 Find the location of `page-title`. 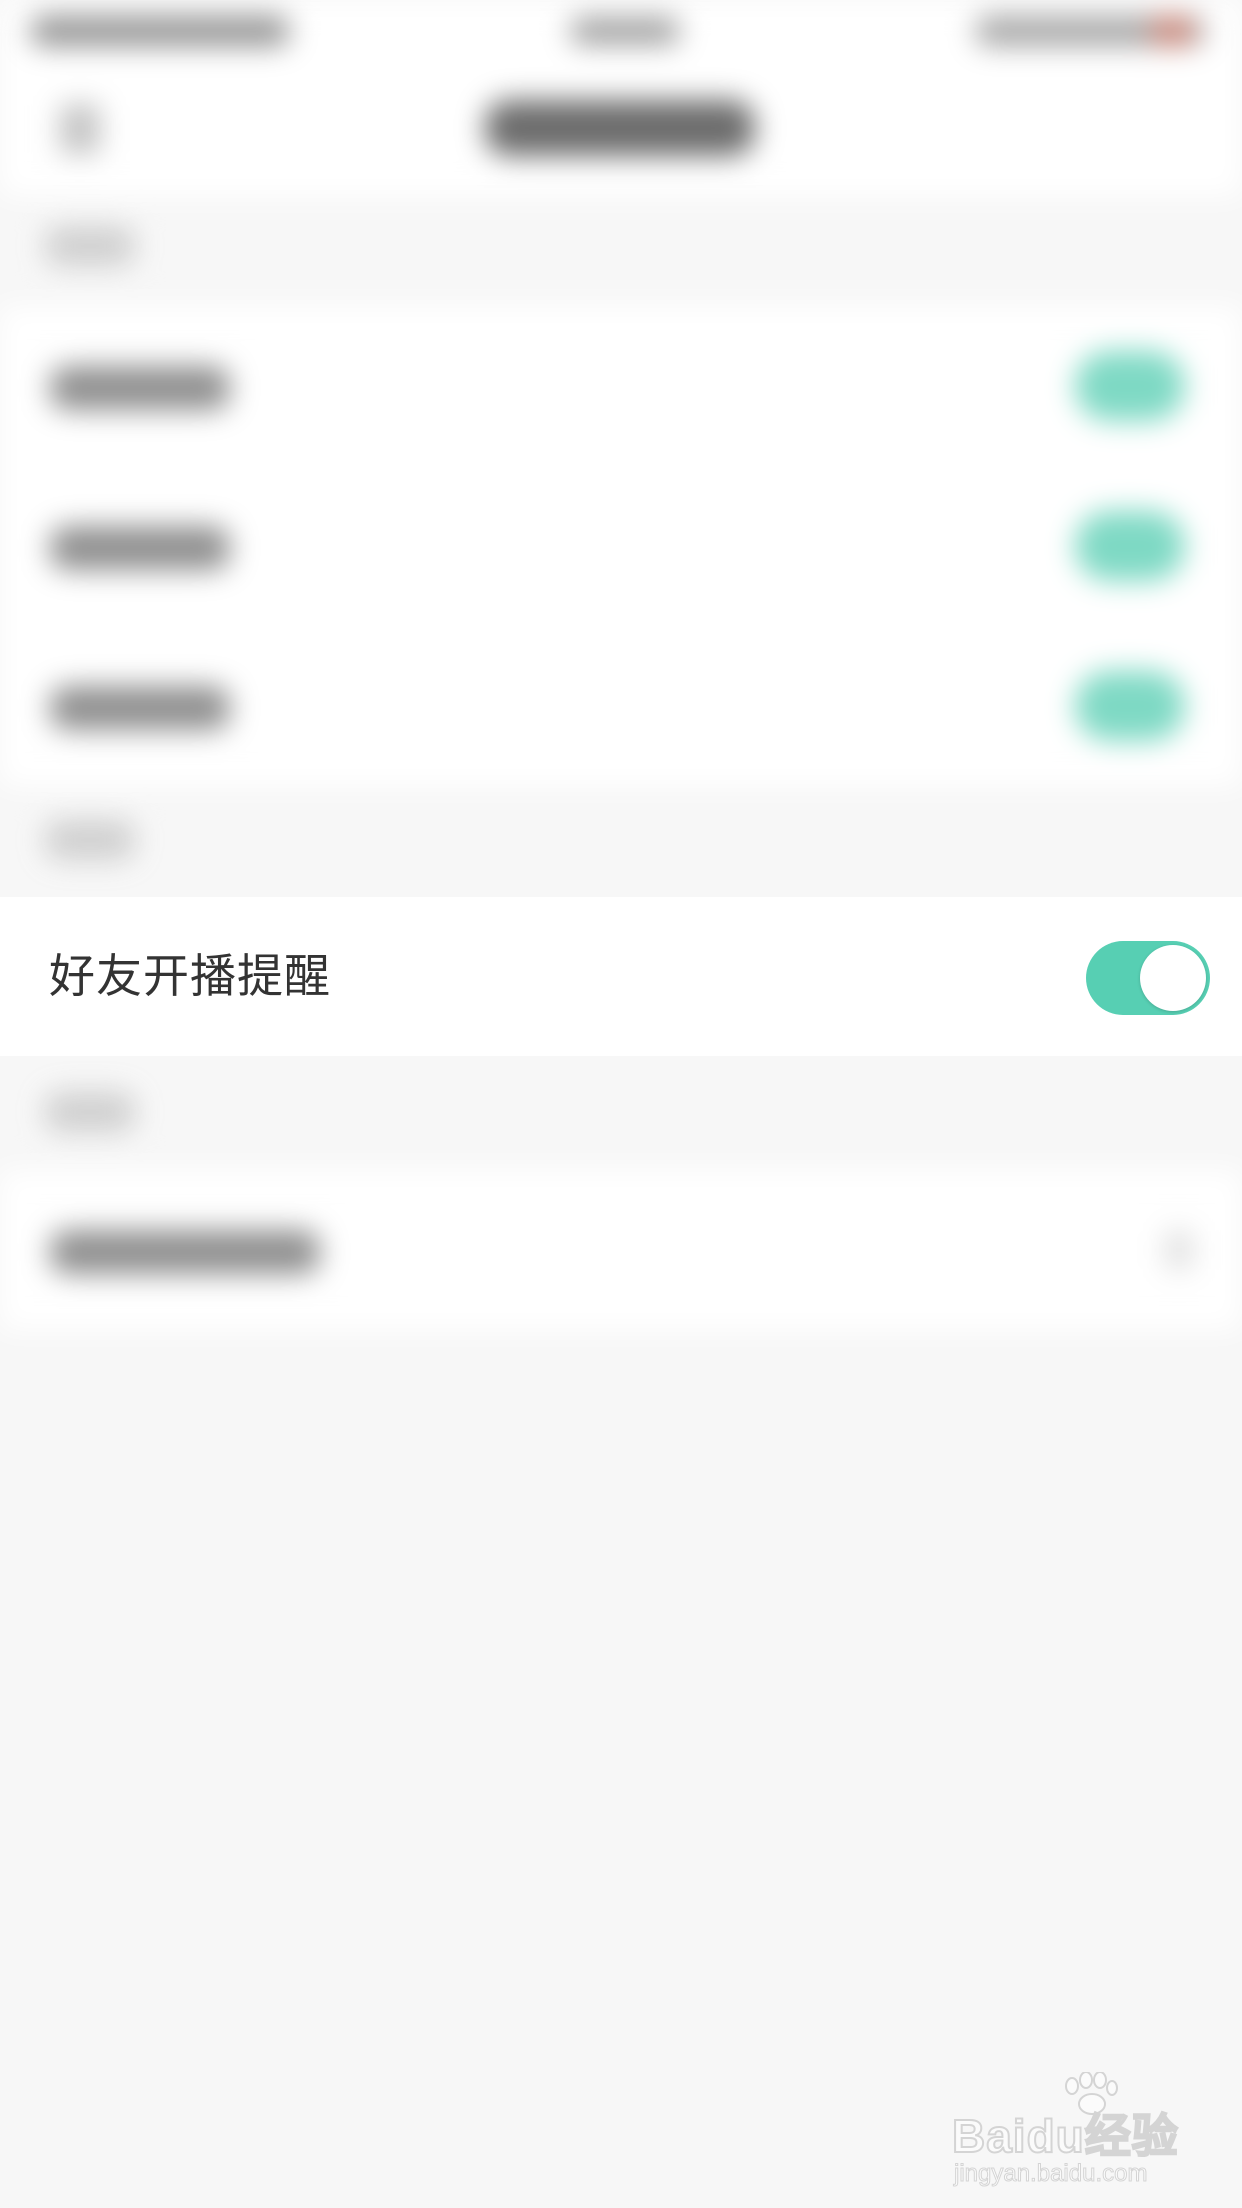

page-title is located at coordinates (620, 128).